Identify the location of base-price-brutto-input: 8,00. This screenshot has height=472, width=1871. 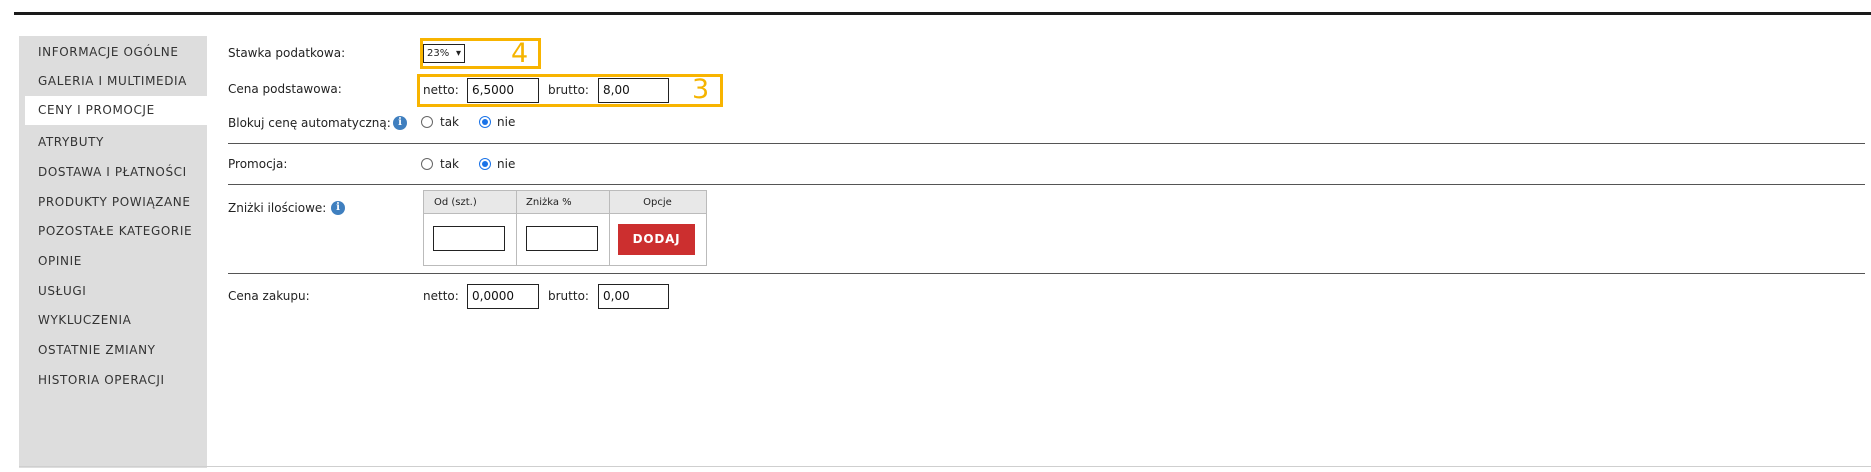
(633, 90).